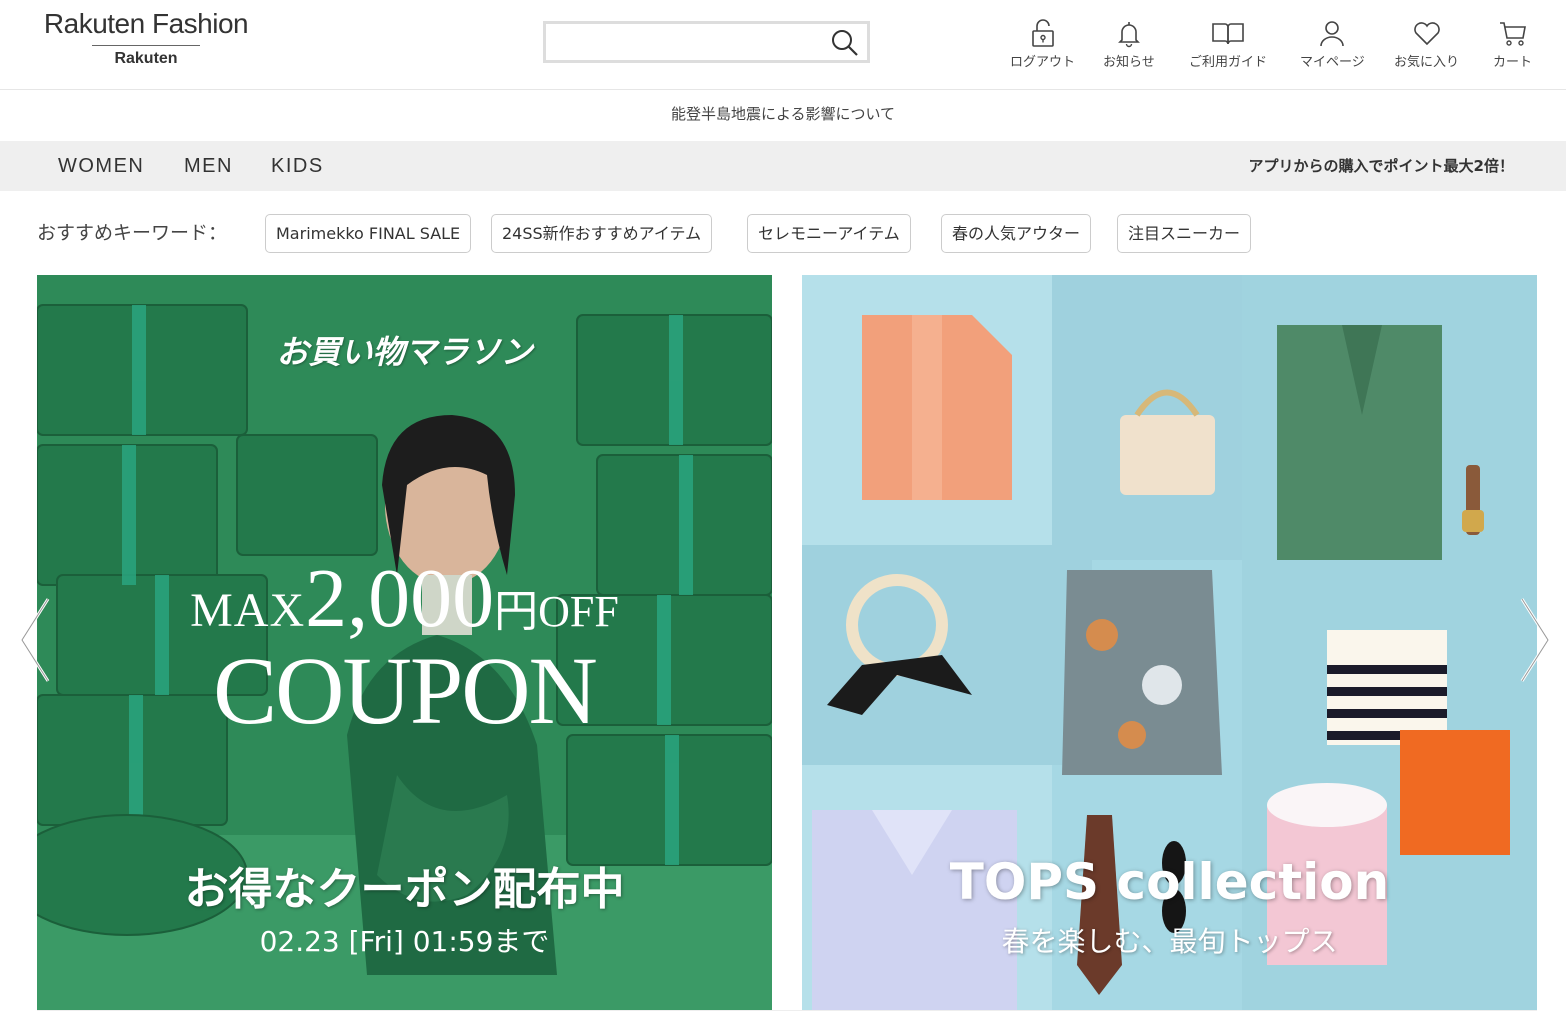  I want to click on logout-label: ログアウト, so click(1043, 62).